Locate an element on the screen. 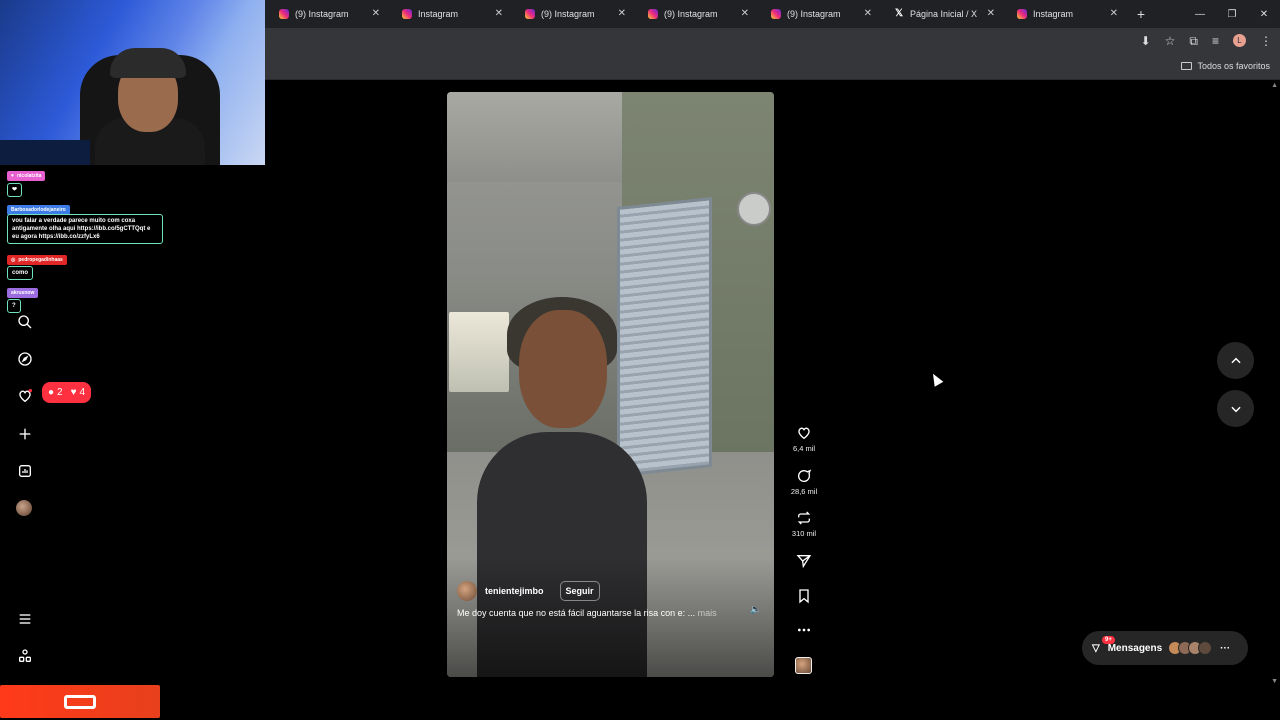 The image size is (1280, 720). all-bookmarks-button: Todos os favoritos is located at coordinates (1225, 66).